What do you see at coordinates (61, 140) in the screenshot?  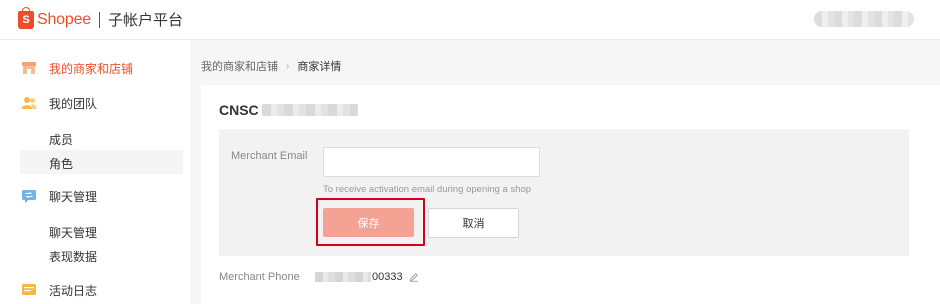 I see `sidebar-subitem-label: 成员` at bounding box center [61, 140].